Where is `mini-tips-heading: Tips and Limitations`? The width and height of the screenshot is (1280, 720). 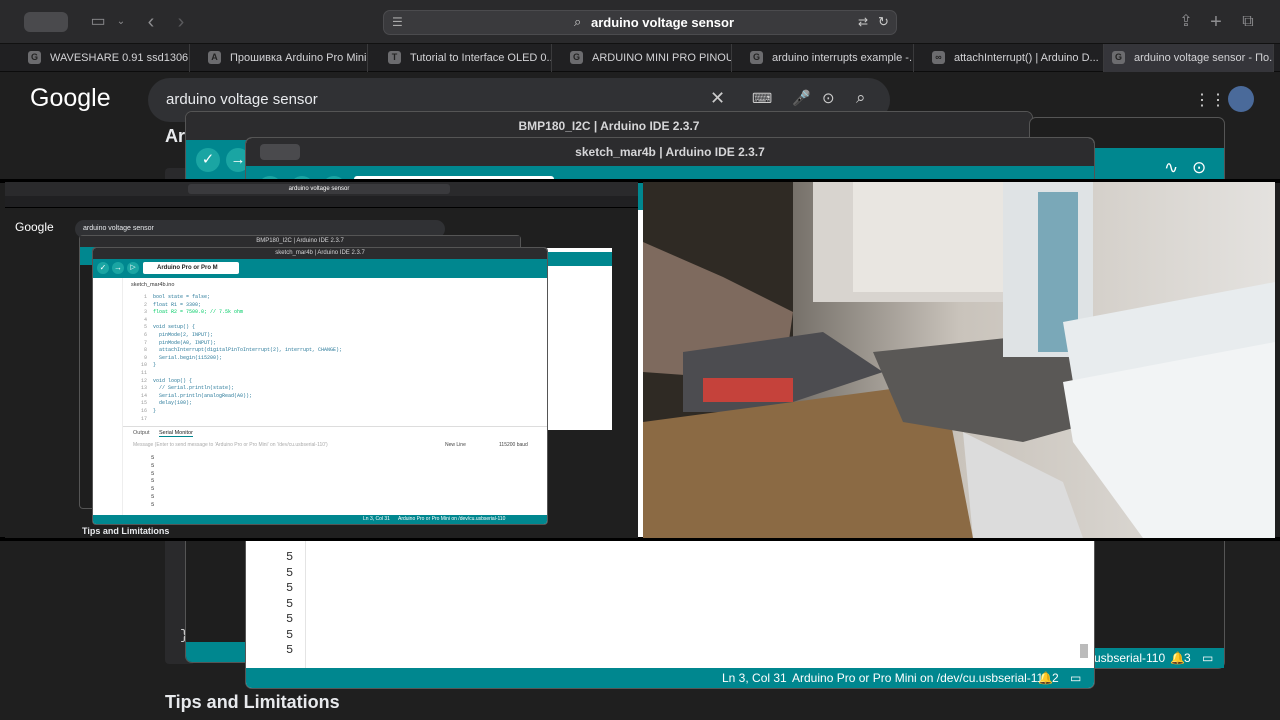
mini-tips-heading: Tips and Limitations is located at coordinates (126, 531).